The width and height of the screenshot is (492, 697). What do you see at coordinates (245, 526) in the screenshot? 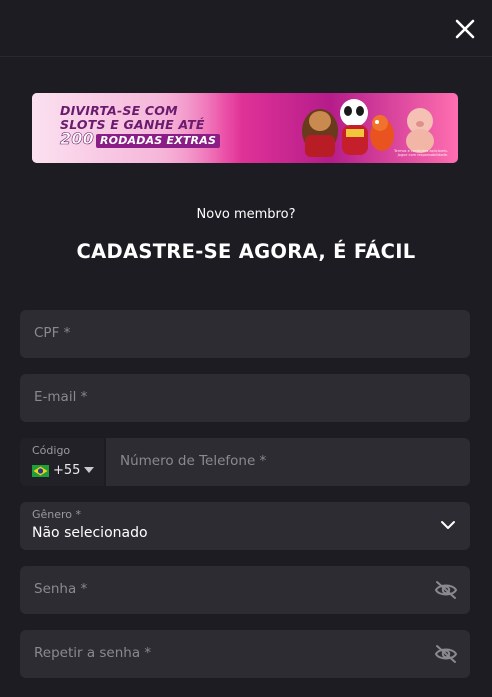
I see `gender-select: Gênero * Não selecionado` at bounding box center [245, 526].